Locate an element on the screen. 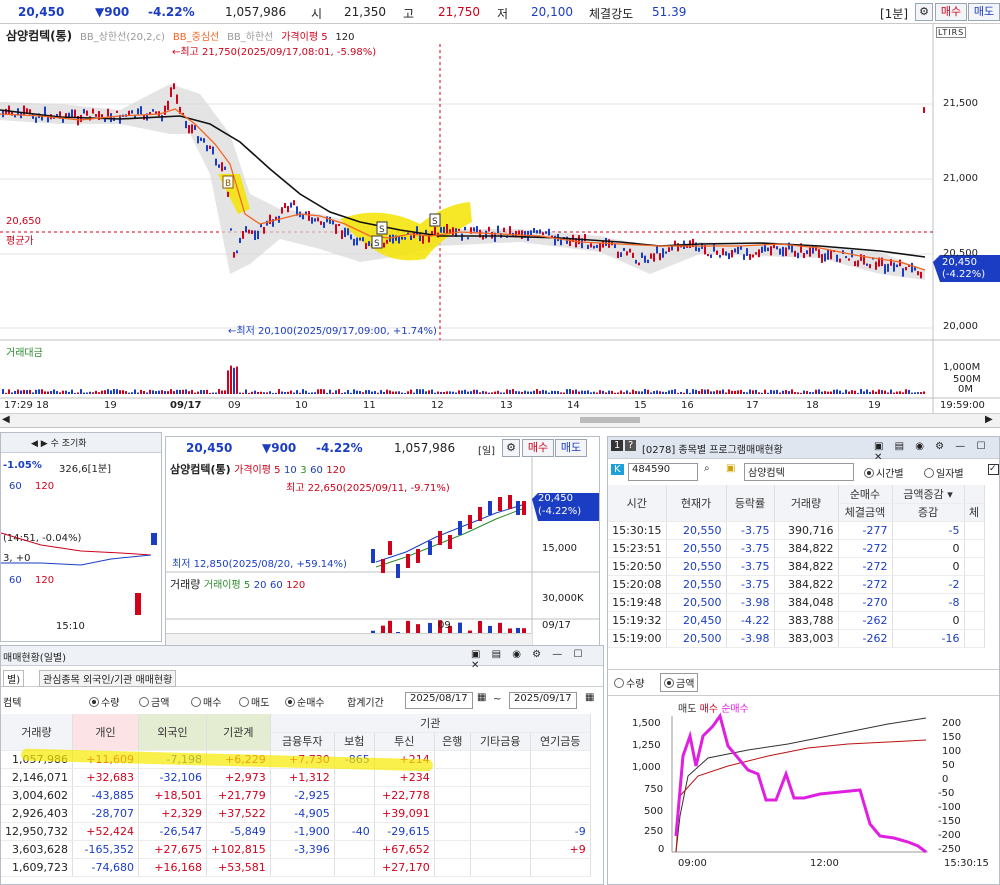 The width and height of the screenshot is (1000, 885). opt-by-date: 일자별 is located at coordinates (944, 472).